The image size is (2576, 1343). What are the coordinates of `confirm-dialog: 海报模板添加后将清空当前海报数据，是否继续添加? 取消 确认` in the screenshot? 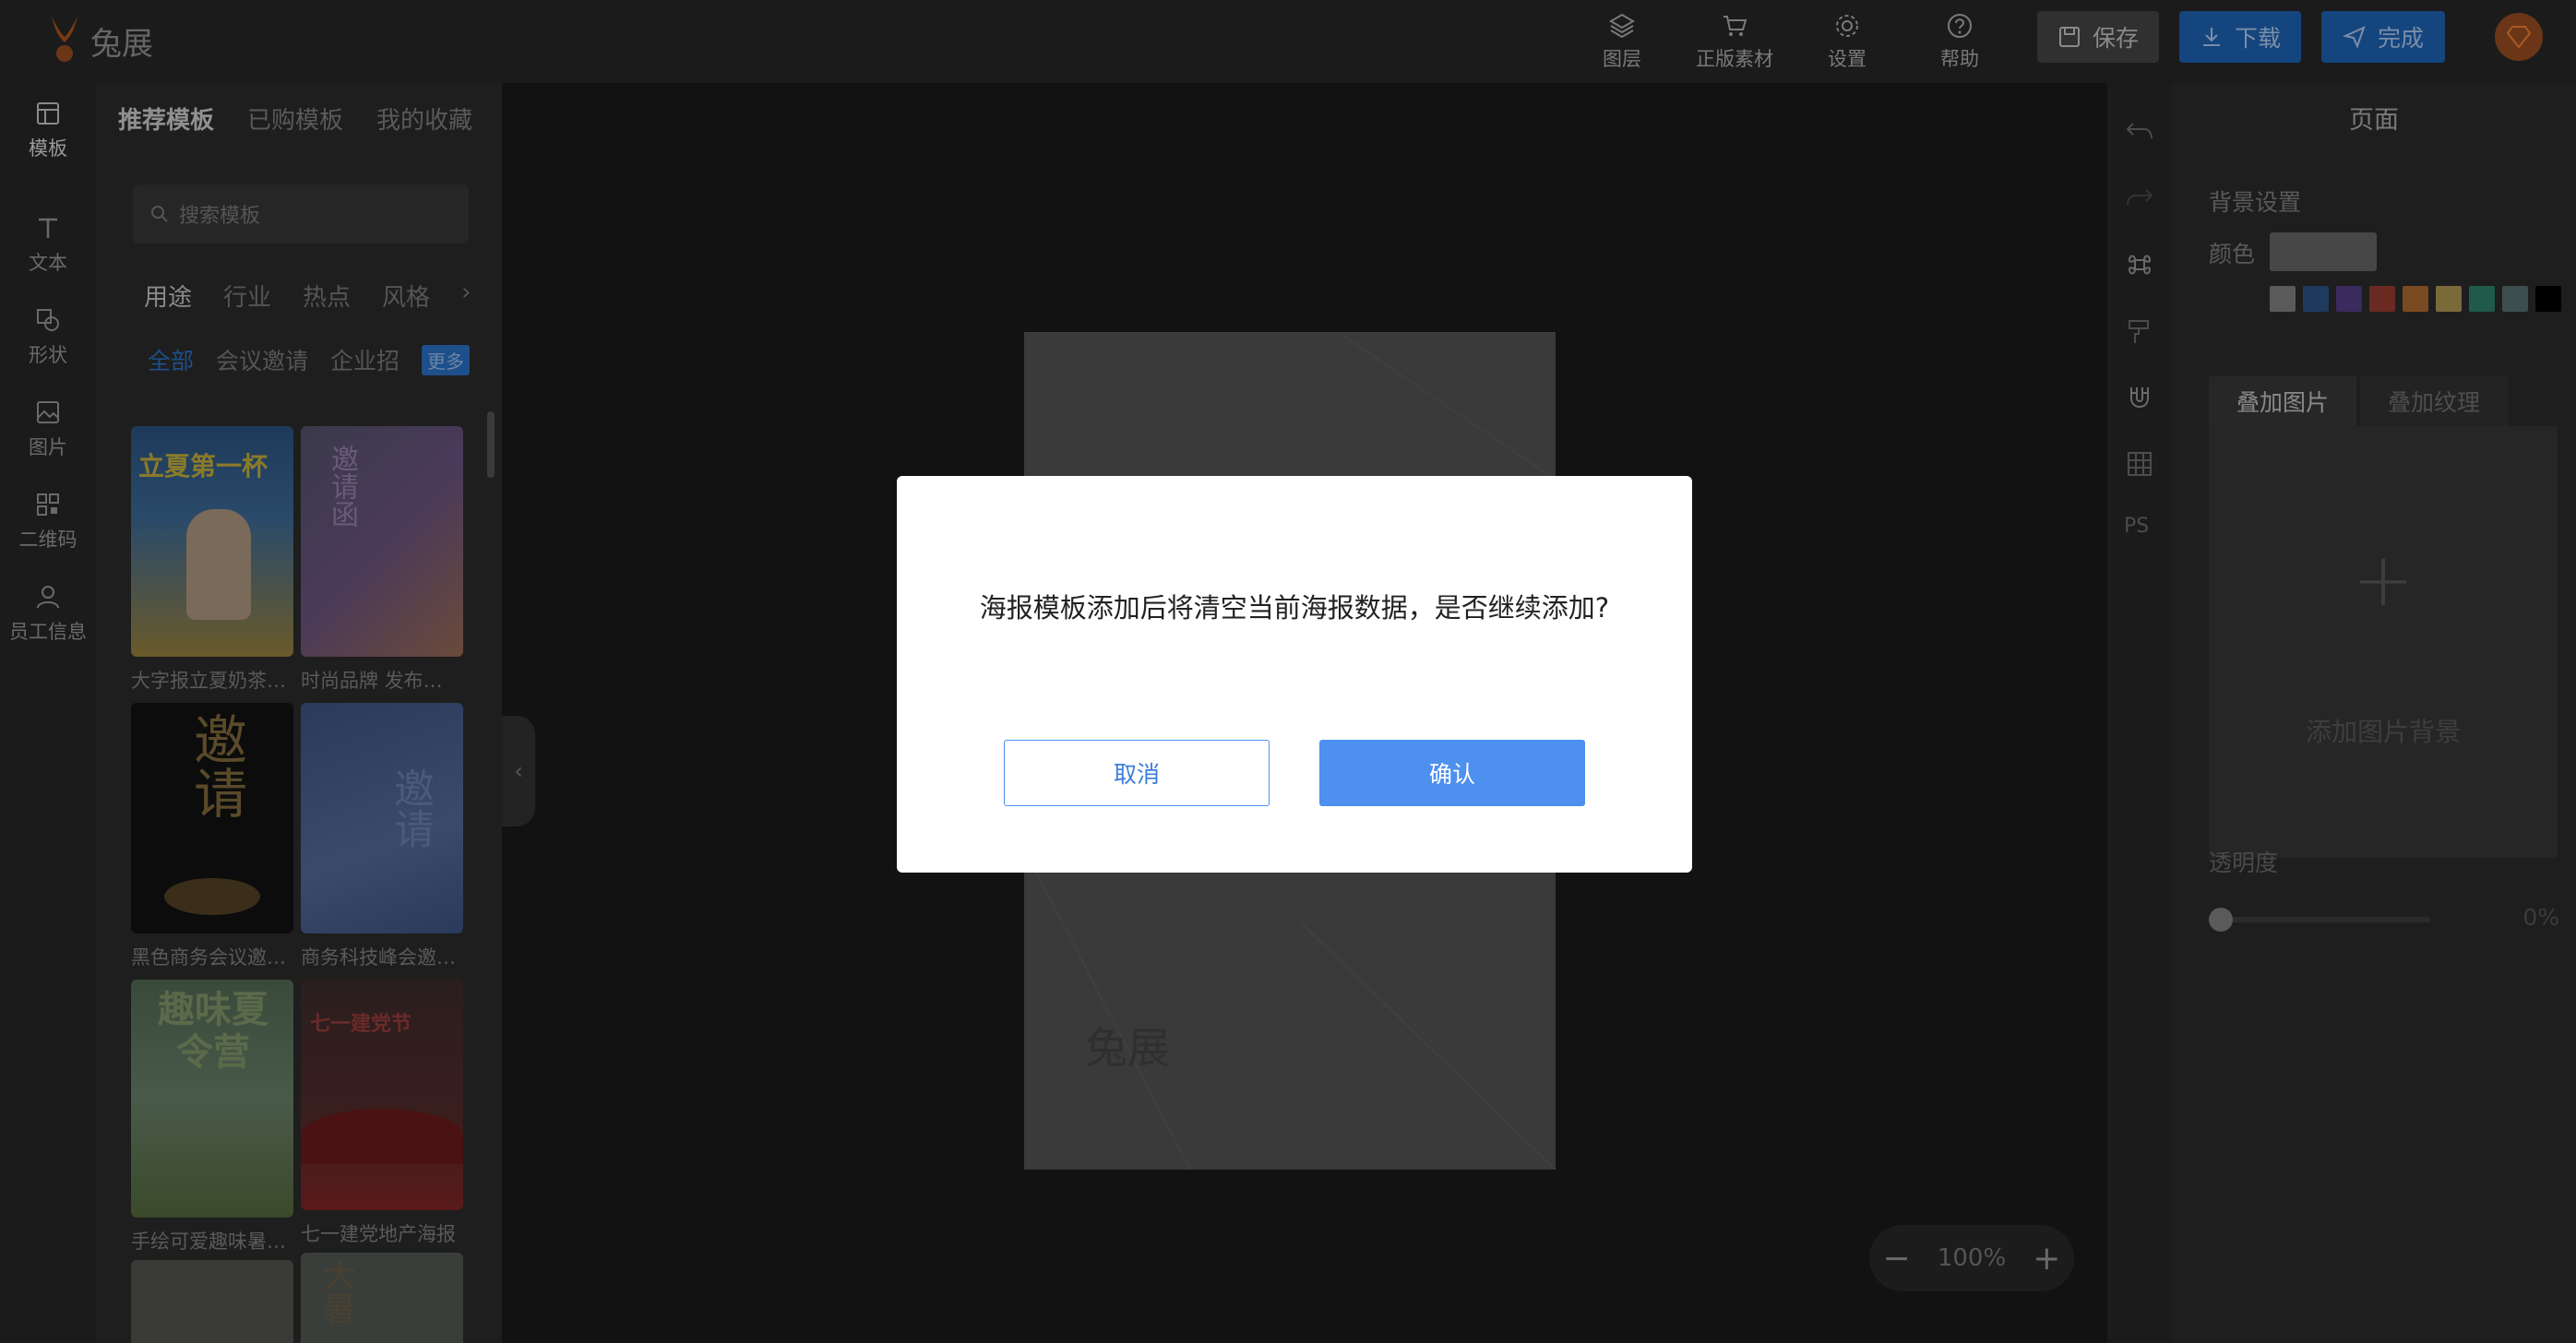 It's located at (1294, 674).